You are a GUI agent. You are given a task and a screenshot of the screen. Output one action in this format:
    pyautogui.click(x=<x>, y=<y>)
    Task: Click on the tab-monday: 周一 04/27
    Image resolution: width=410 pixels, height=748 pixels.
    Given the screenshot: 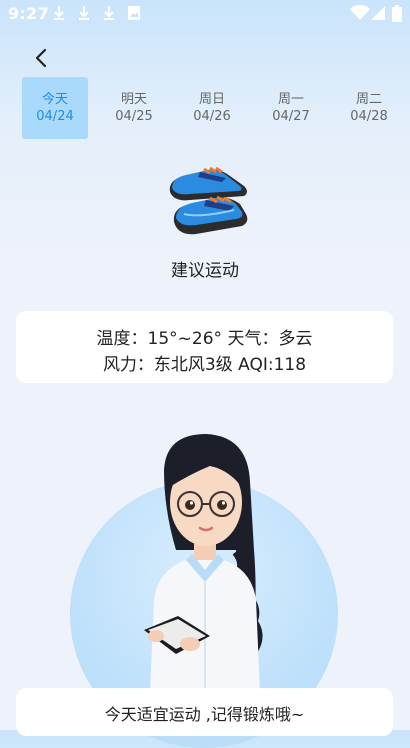 What is the action you would take?
    pyautogui.click(x=291, y=108)
    